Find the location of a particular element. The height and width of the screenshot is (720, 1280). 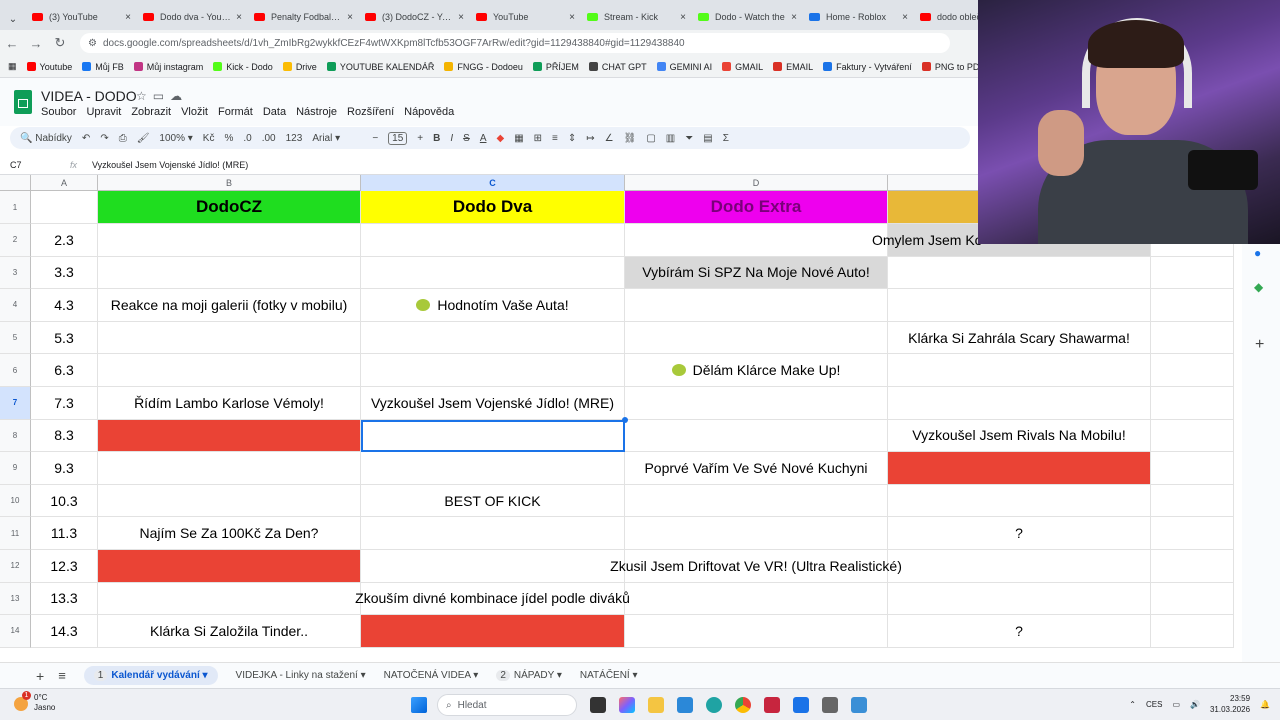

apps-icon: ▦ is located at coordinates (12, 66).